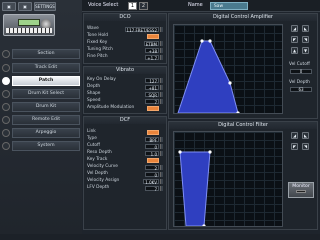  I want to click on sidebar-item-track-edit: Track Edit, so click(46, 68).